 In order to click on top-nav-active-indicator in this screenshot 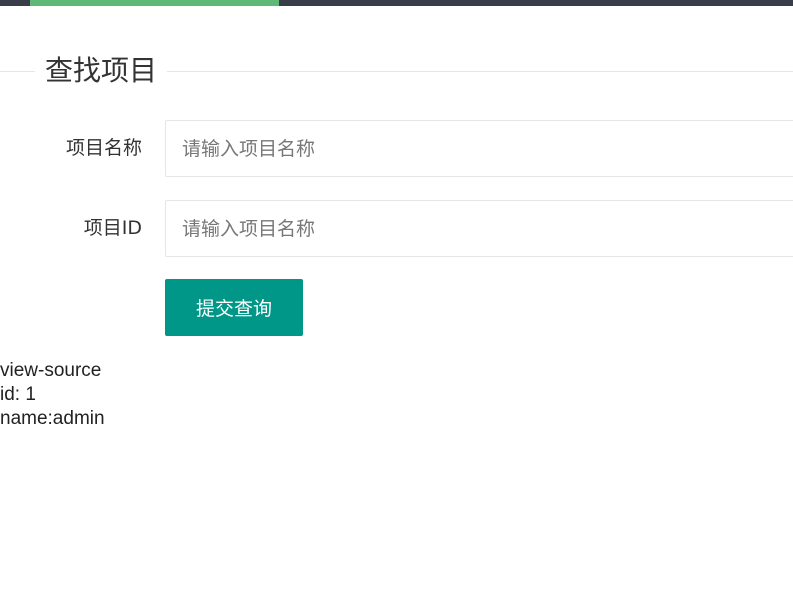, I will do `click(154, 3)`.